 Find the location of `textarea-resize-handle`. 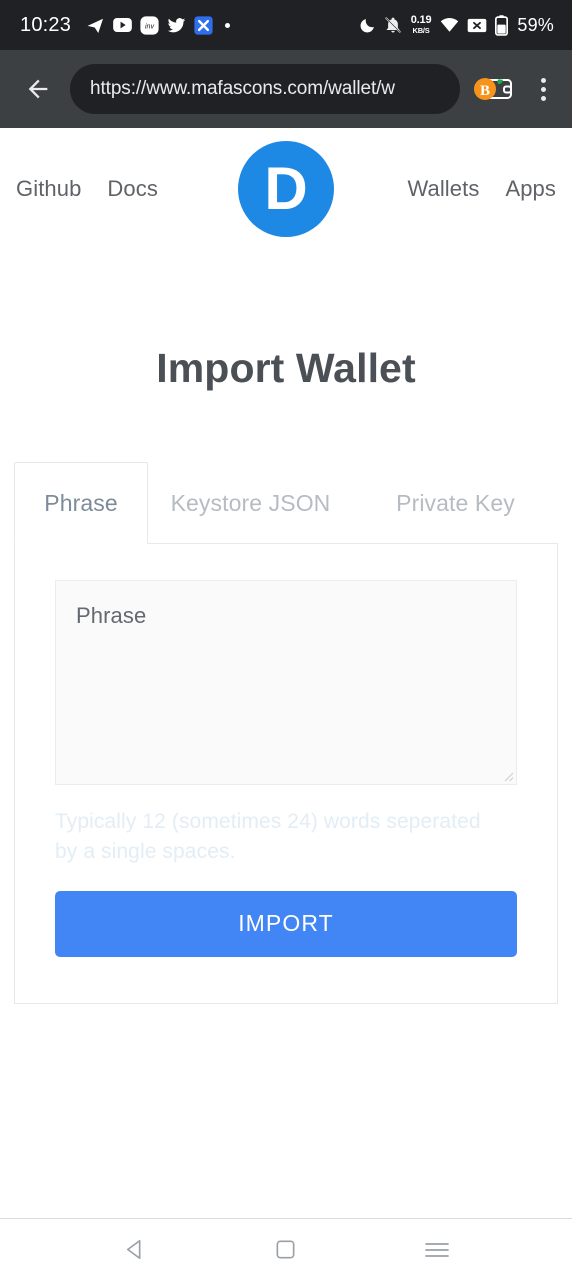

textarea-resize-handle is located at coordinates (507, 775).